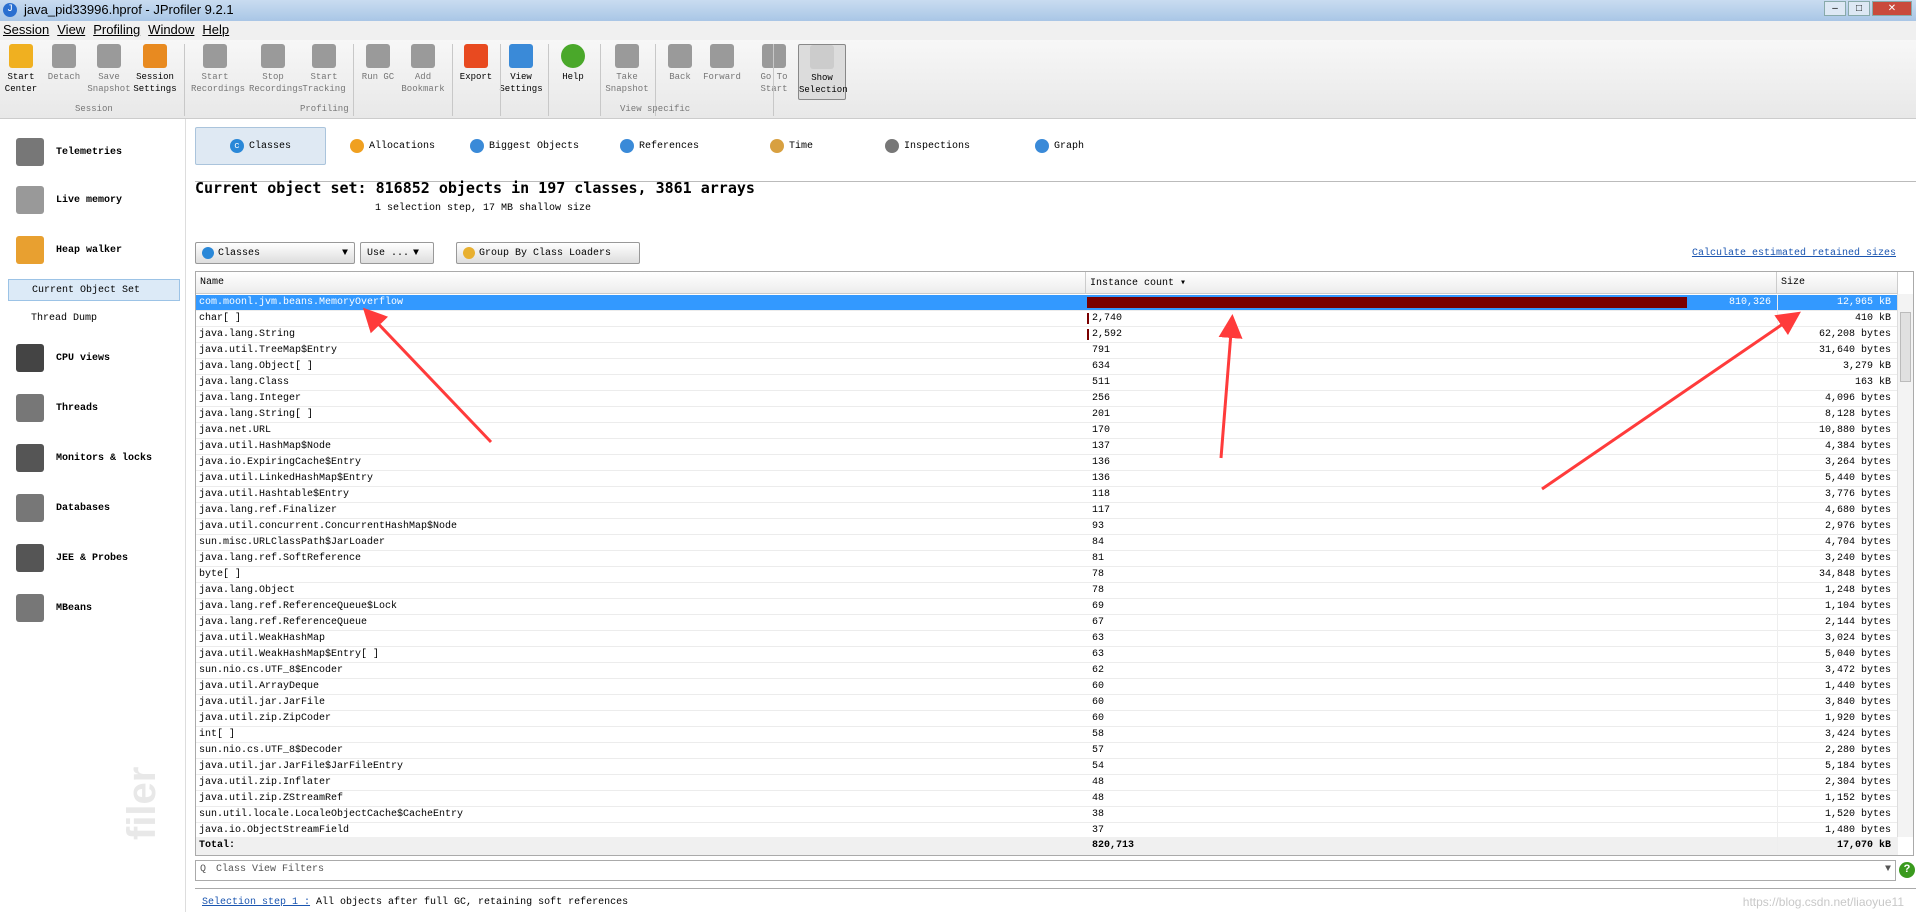 This screenshot has width=1916, height=912. I want to click on csdn-watermark: https://blog.csdn.net/liaoyue11, so click(1823, 902).